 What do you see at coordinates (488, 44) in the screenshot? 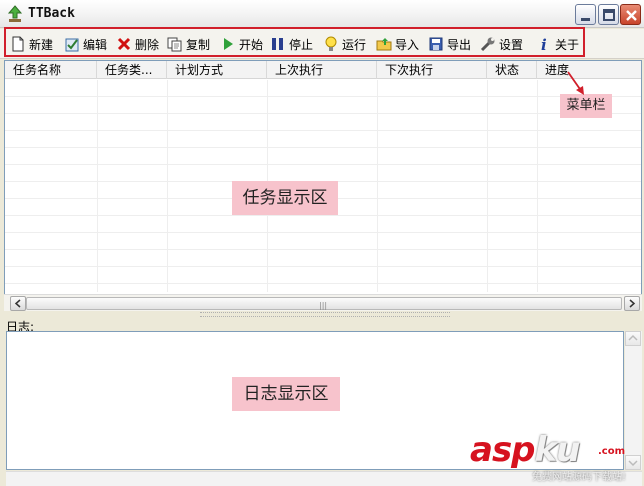
I see `wrench-icon` at bounding box center [488, 44].